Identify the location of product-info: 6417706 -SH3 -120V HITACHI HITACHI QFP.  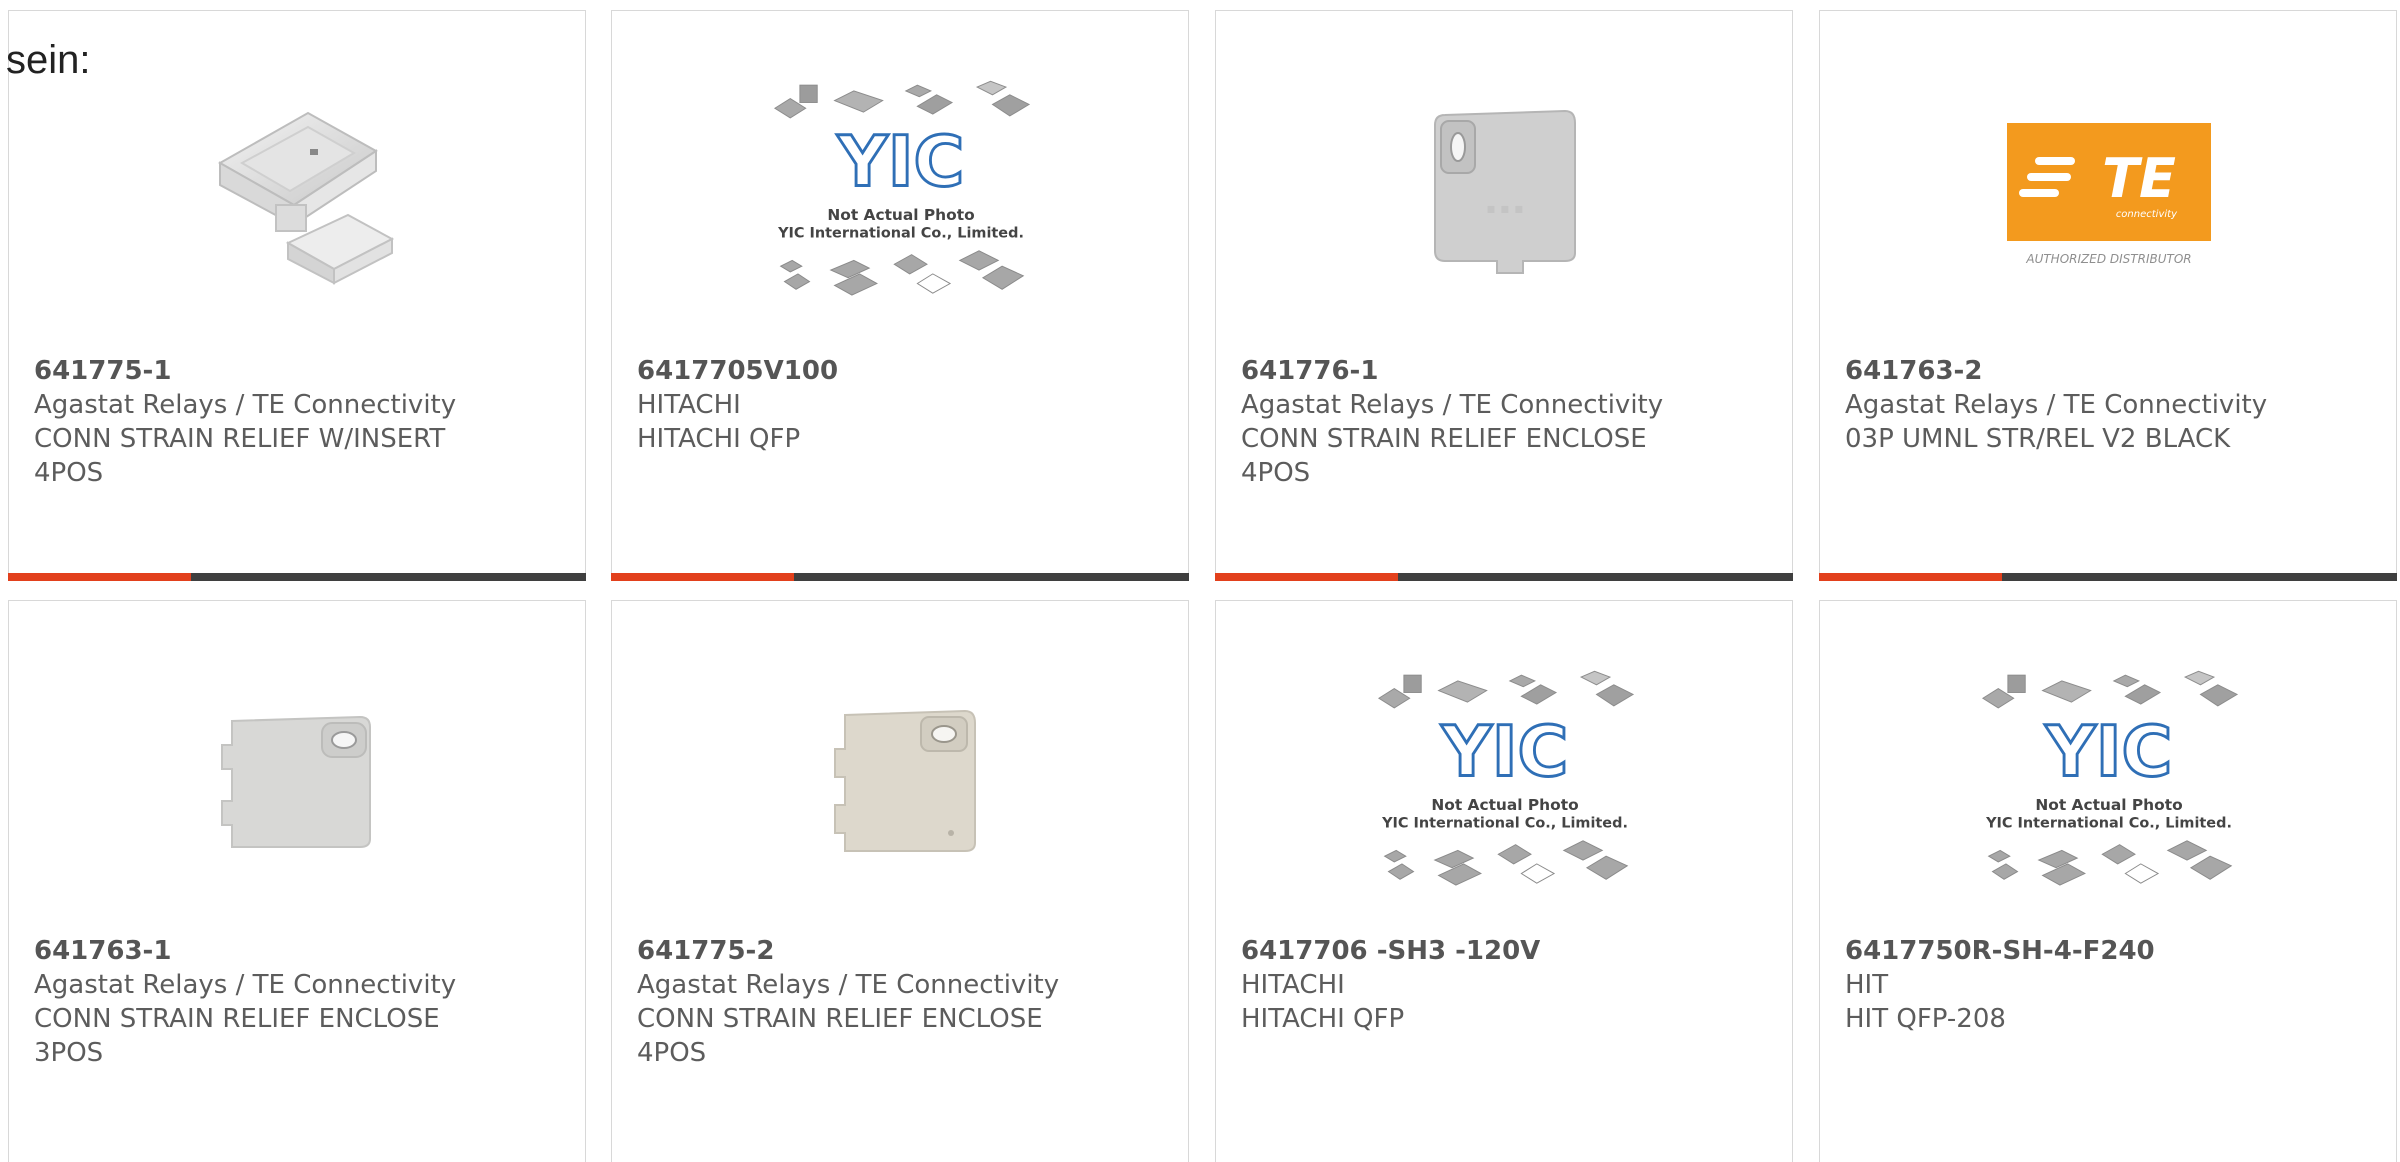
(1501, 985).